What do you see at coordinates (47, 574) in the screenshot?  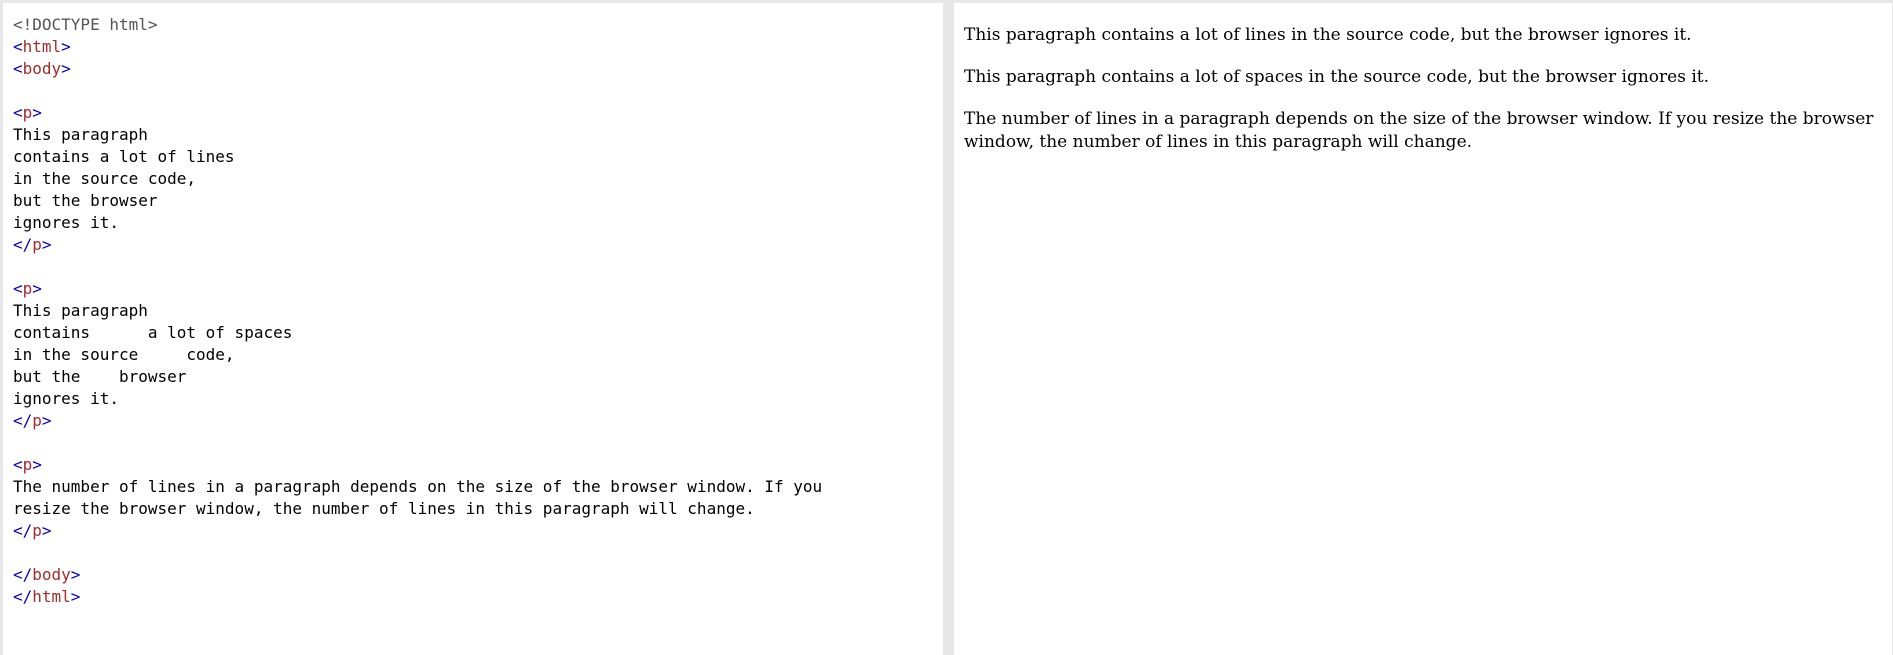 I see `body-close-tag: </body>` at bounding box center [47, 574].